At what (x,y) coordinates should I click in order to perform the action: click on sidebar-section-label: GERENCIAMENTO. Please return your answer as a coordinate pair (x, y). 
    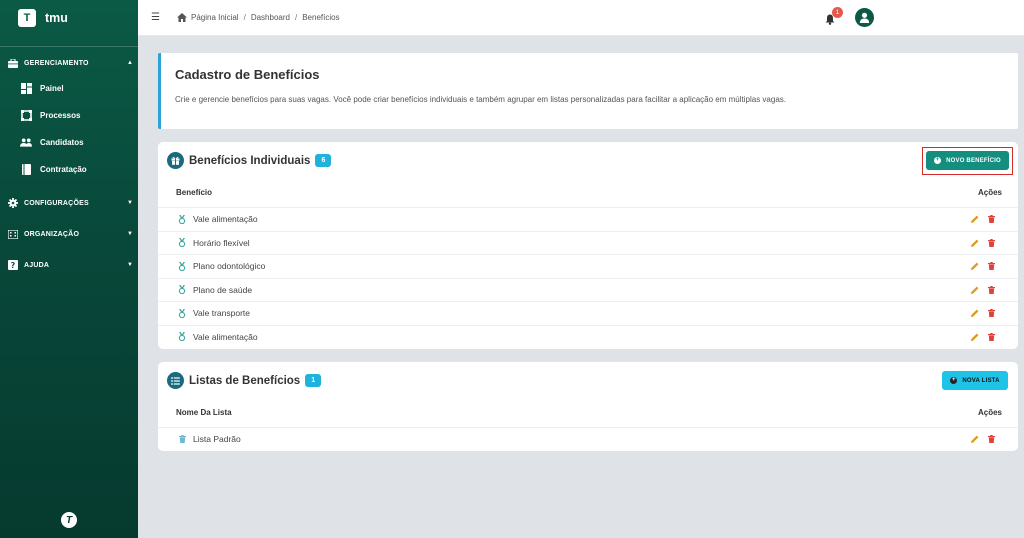
    Looking at the image, I should click on (56, 63).